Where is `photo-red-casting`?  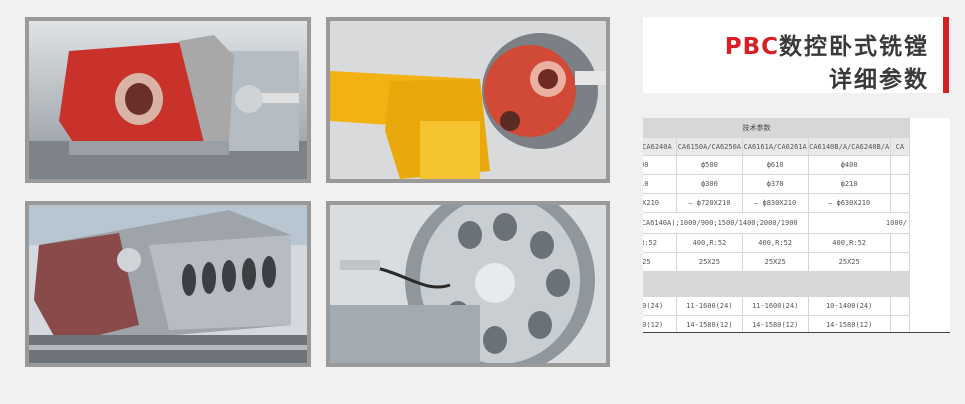 photo-red-casting is located at coordinates (168, 100).